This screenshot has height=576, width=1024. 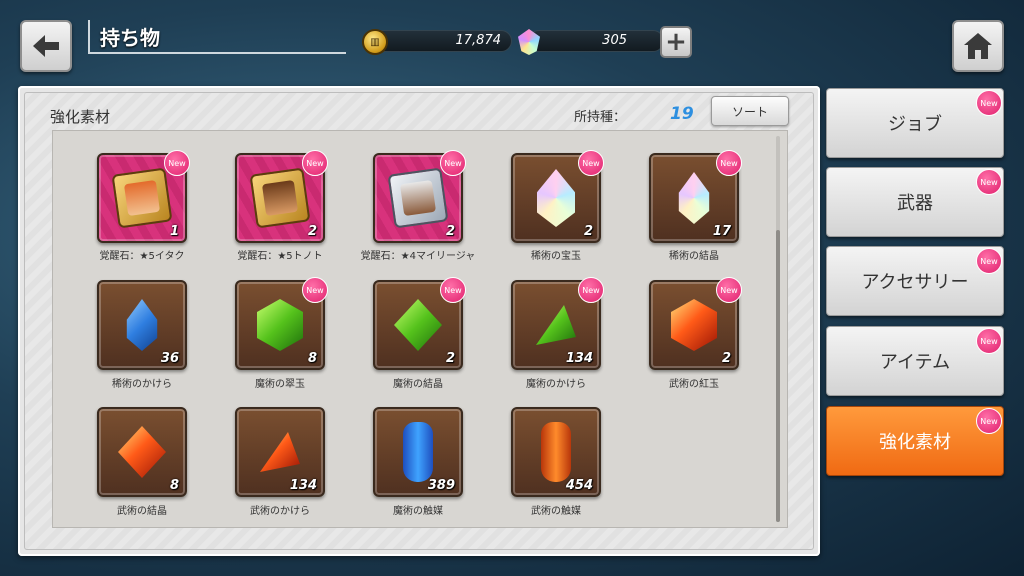 I want to click on gold-display: 17,874, so click(x=442, y=41).